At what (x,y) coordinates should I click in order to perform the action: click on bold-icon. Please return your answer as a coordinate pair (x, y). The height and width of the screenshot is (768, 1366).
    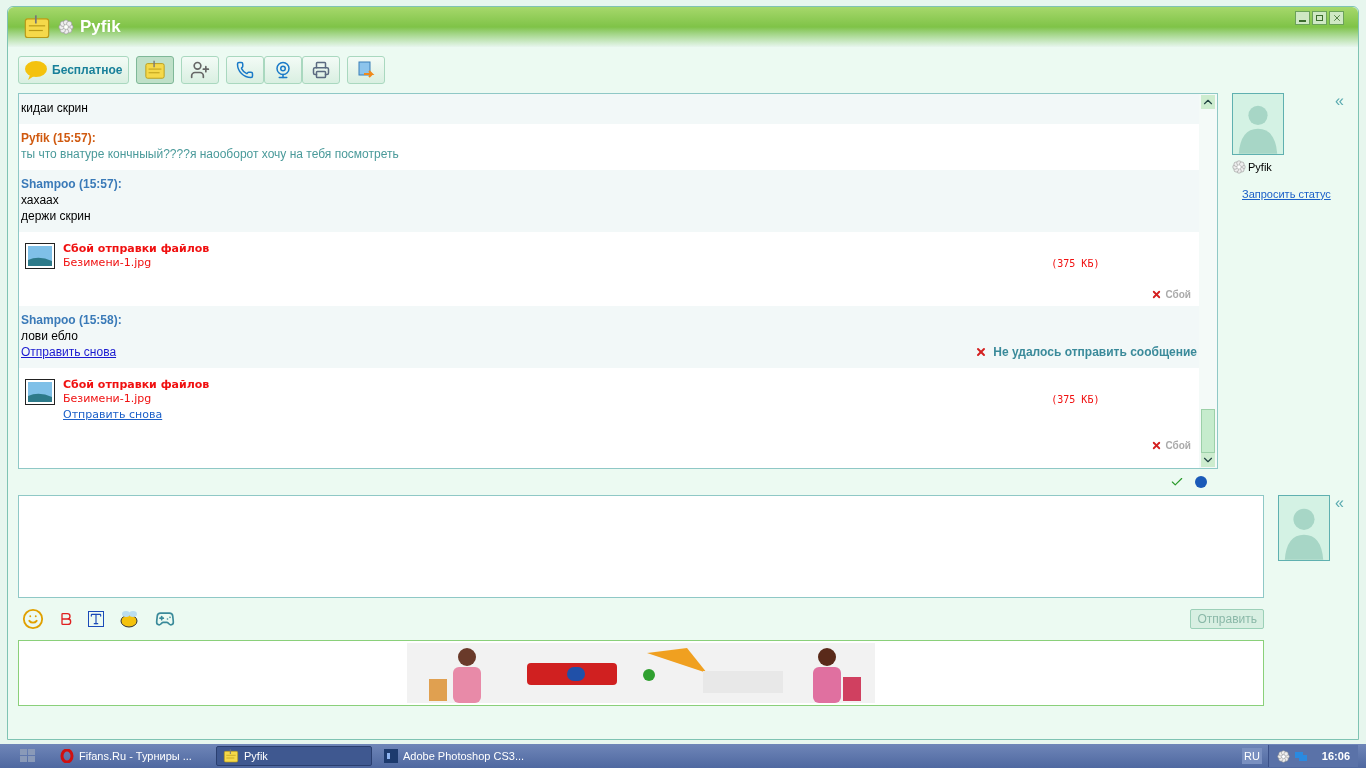
    Looking at the image, I should click on (66, 619).